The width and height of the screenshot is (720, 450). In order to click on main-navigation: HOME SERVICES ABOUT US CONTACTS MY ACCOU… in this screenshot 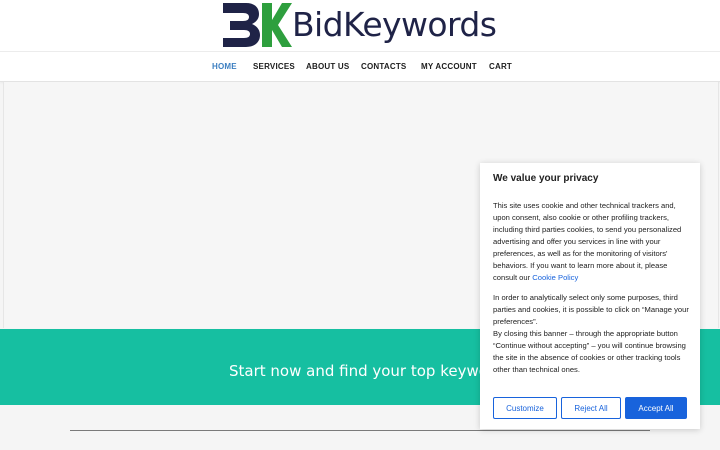, I will do `click(360, 67)`.